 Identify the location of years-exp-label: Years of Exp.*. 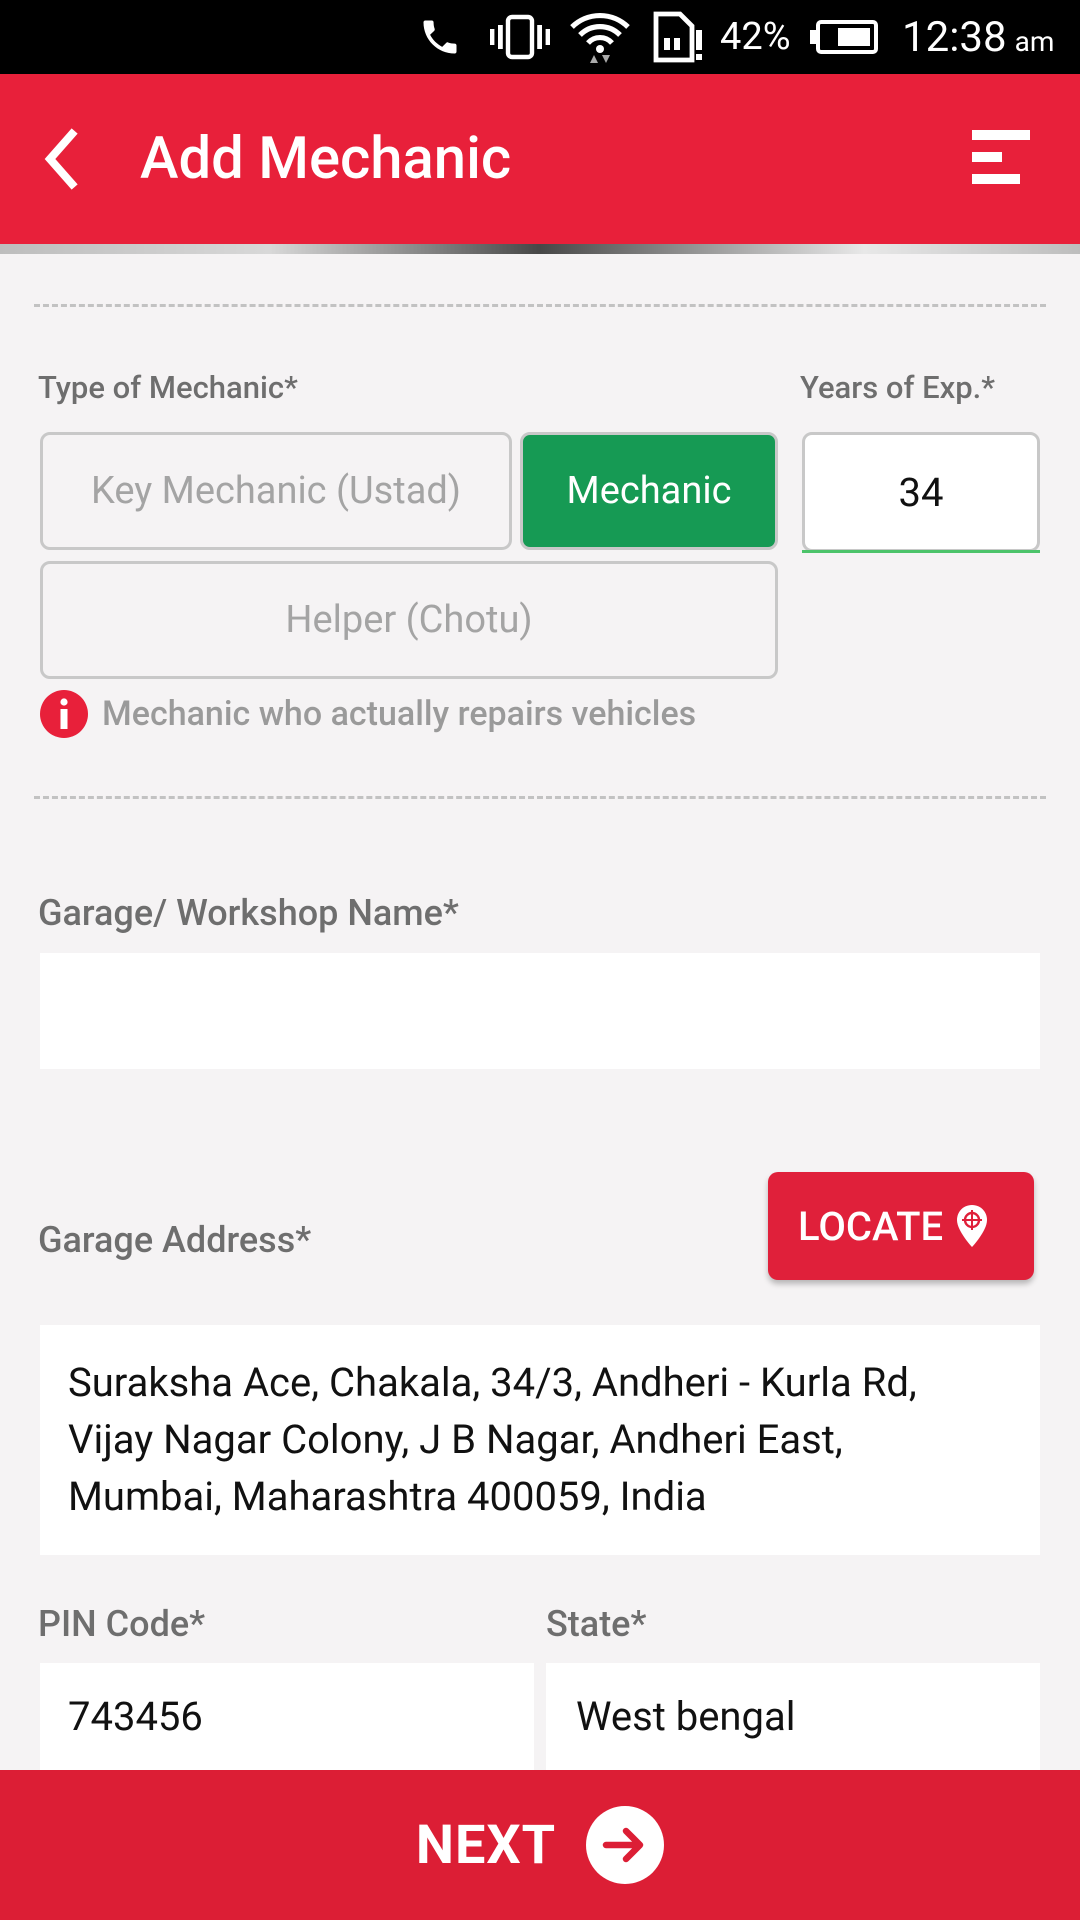
(898, 387).